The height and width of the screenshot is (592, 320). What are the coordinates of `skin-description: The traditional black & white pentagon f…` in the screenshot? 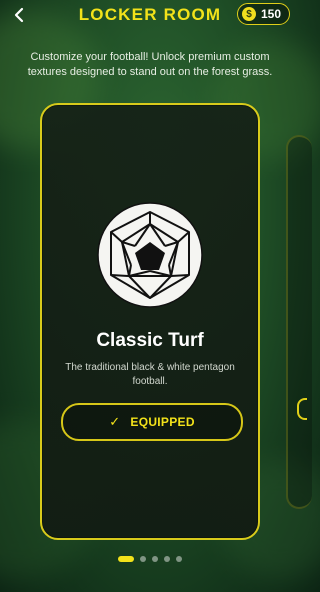 It's located at (150, 374).